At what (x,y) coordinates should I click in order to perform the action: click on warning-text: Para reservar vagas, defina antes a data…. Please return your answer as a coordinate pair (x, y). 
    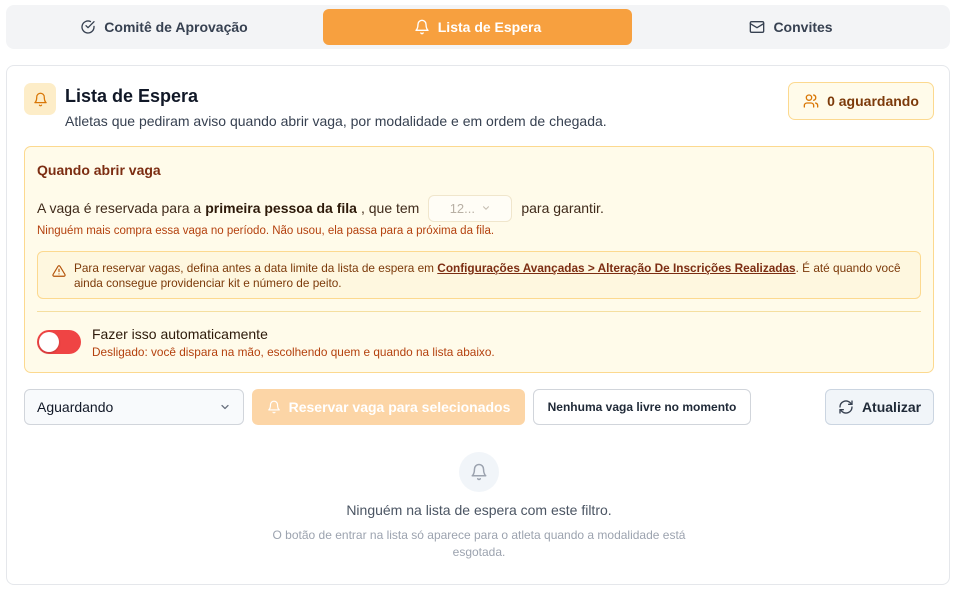
    Looking at the image, I should click on (494, 276).